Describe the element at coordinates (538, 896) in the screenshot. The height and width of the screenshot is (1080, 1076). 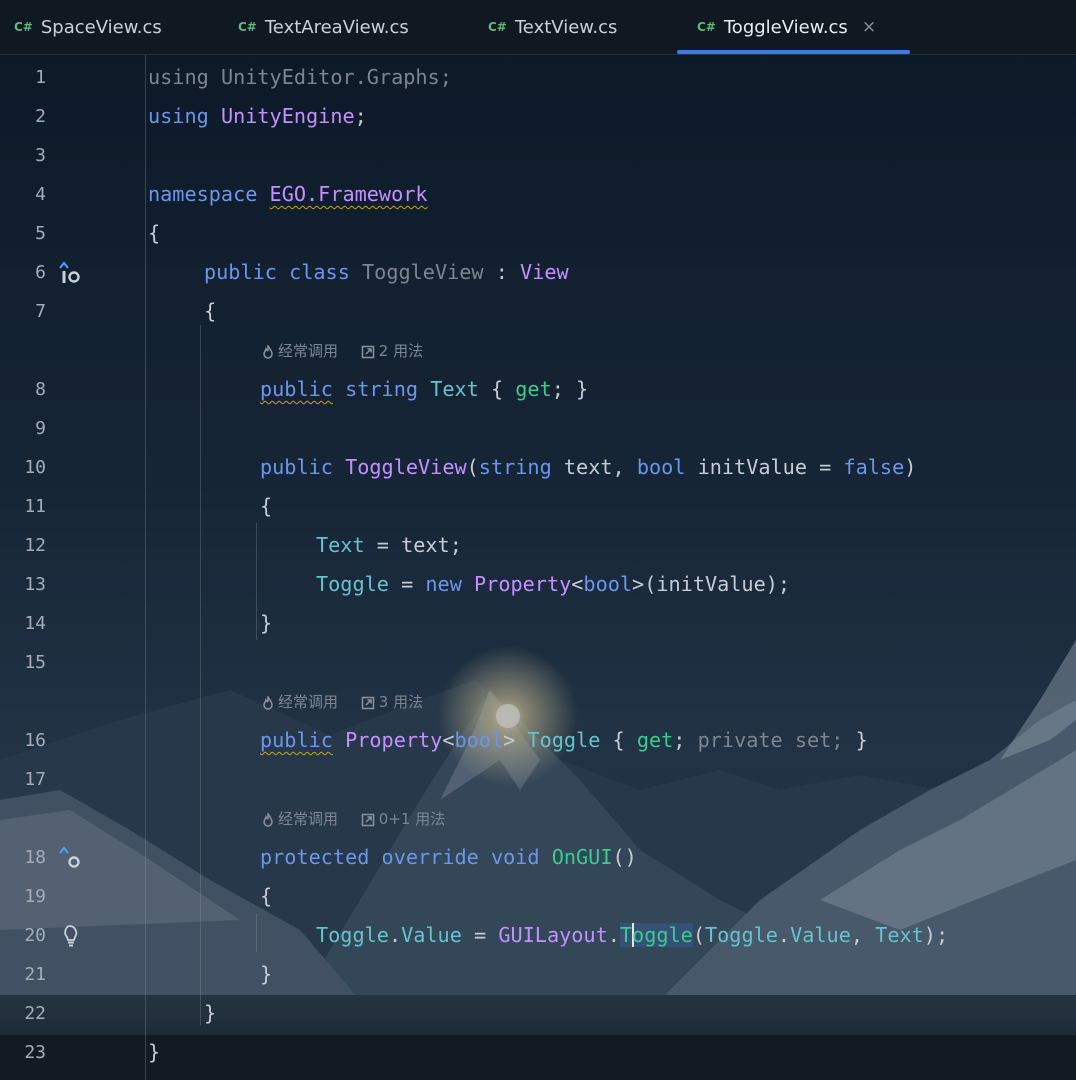
I see `code-line: 19 {` at that location.